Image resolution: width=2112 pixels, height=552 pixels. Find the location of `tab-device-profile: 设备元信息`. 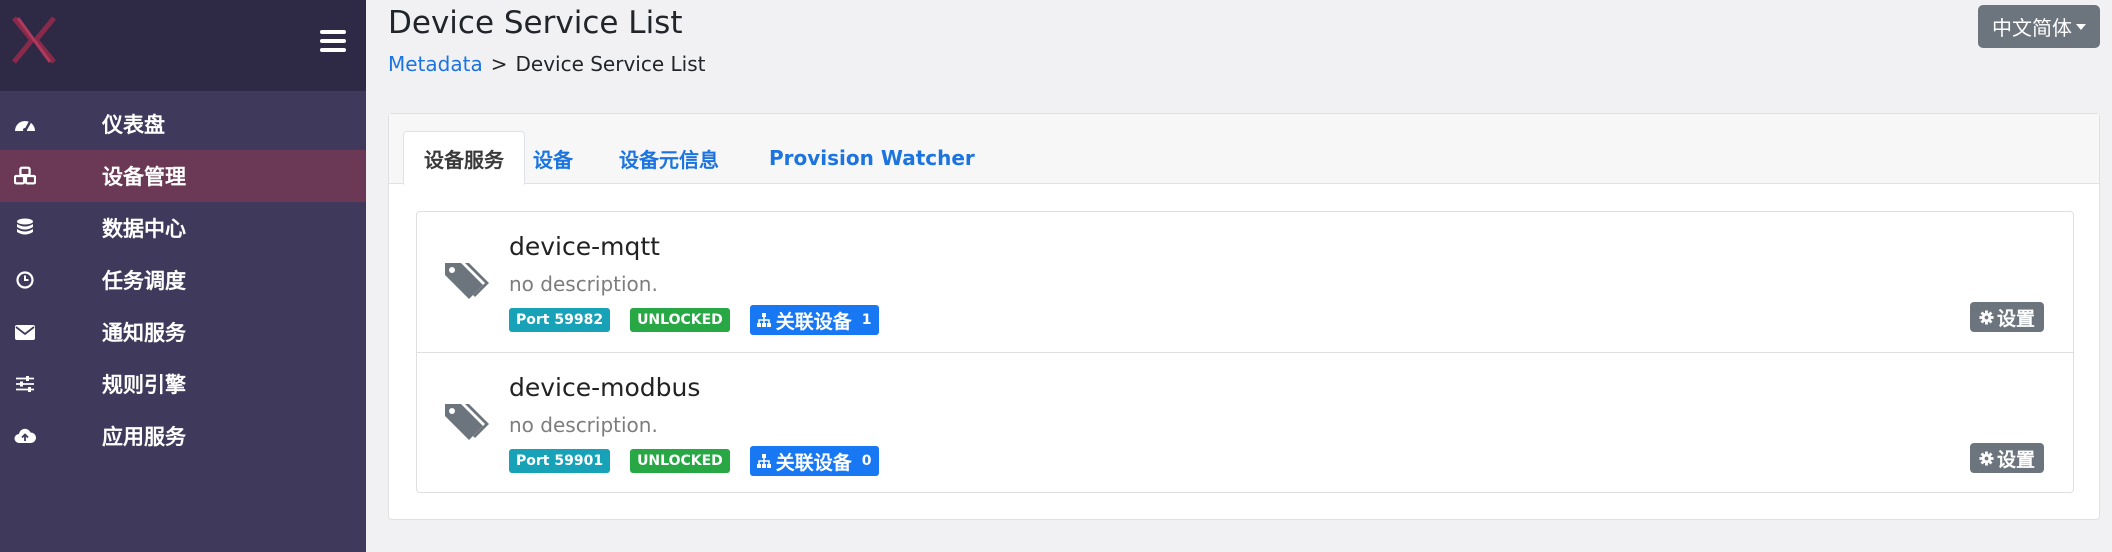

tab-device-profile: 设备元信息 is located at coordinates (669, 158).